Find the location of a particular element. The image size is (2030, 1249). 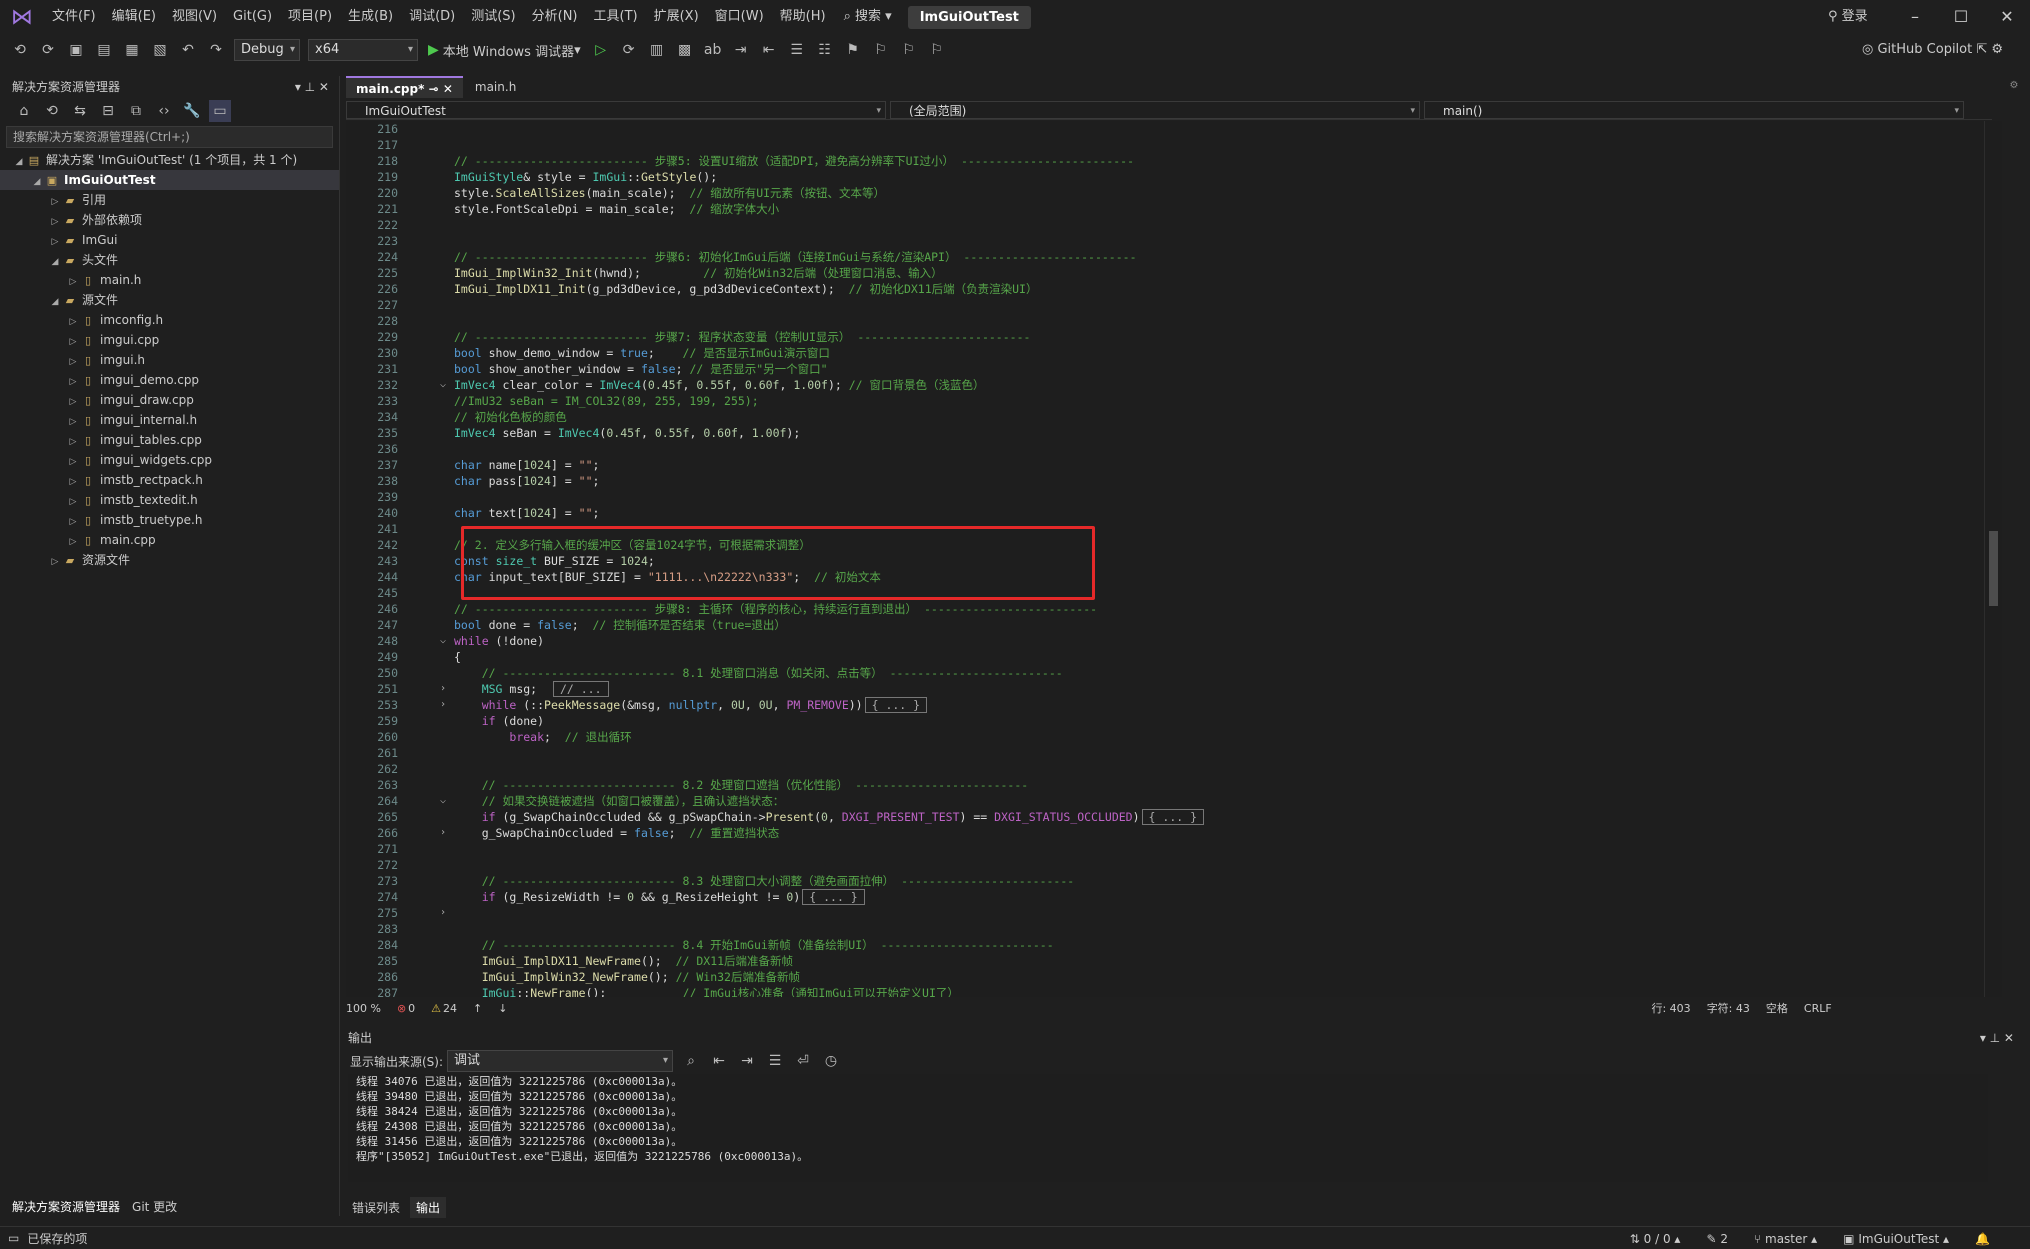

properties-icon: 🔧 is located at coordinates (192, 111).